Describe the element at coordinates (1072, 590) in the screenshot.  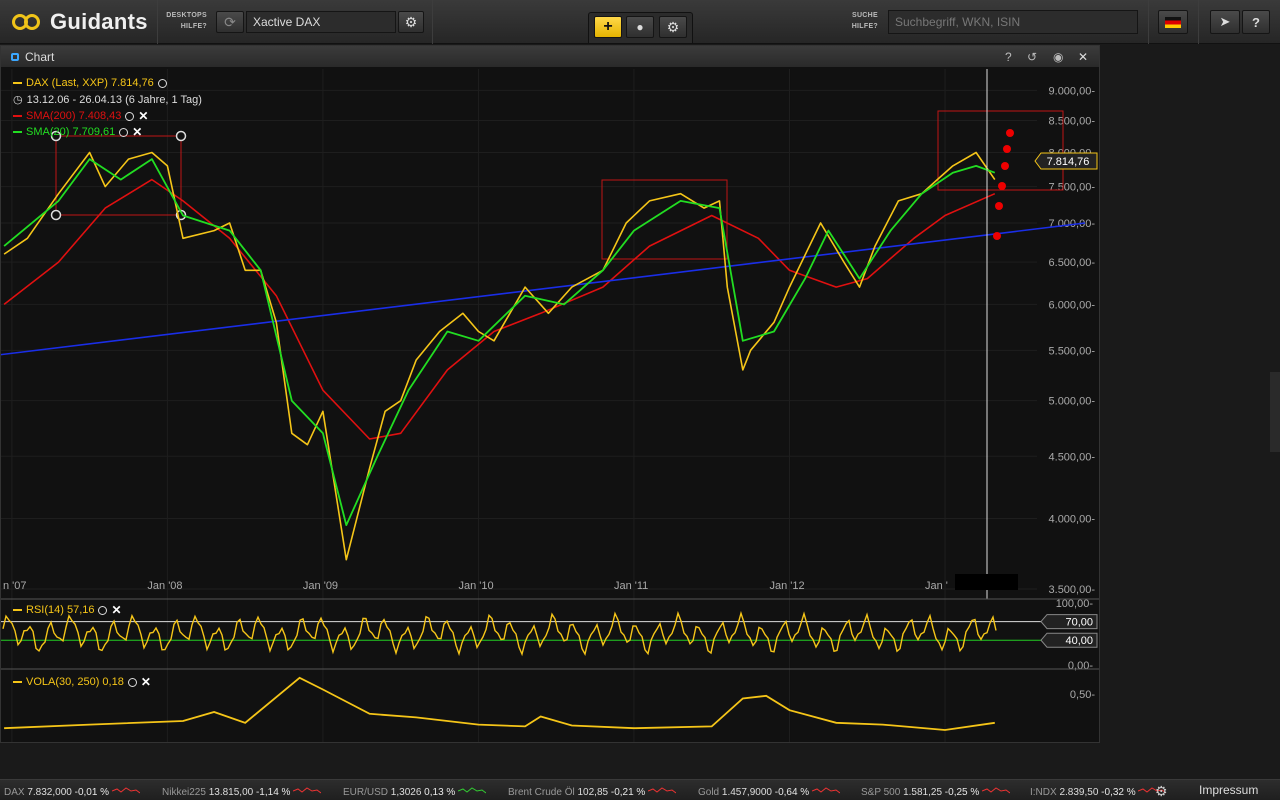
I see `y-tick-label: 3.500,00-` at that location.